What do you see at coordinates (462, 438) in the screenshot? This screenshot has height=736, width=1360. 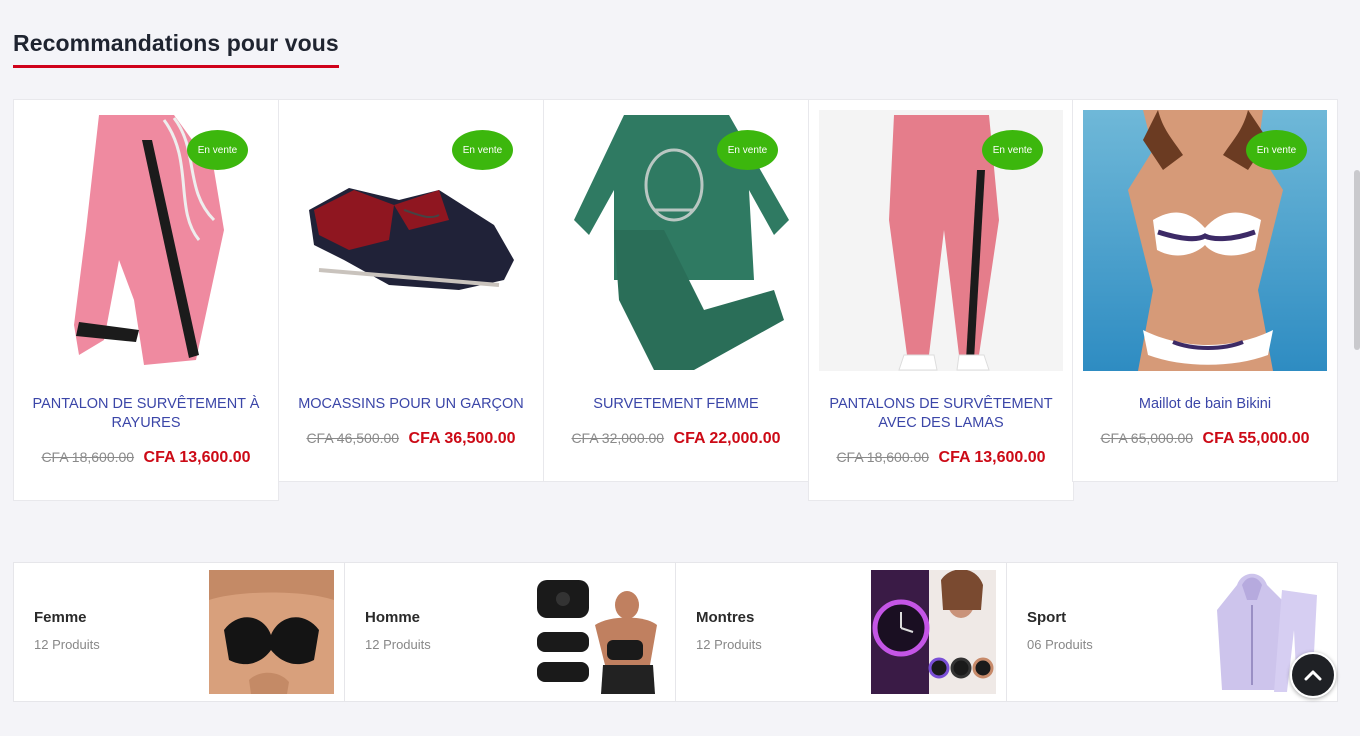 I see `sale-price: CFA 36,500.00` at bounding box center [462, 438].